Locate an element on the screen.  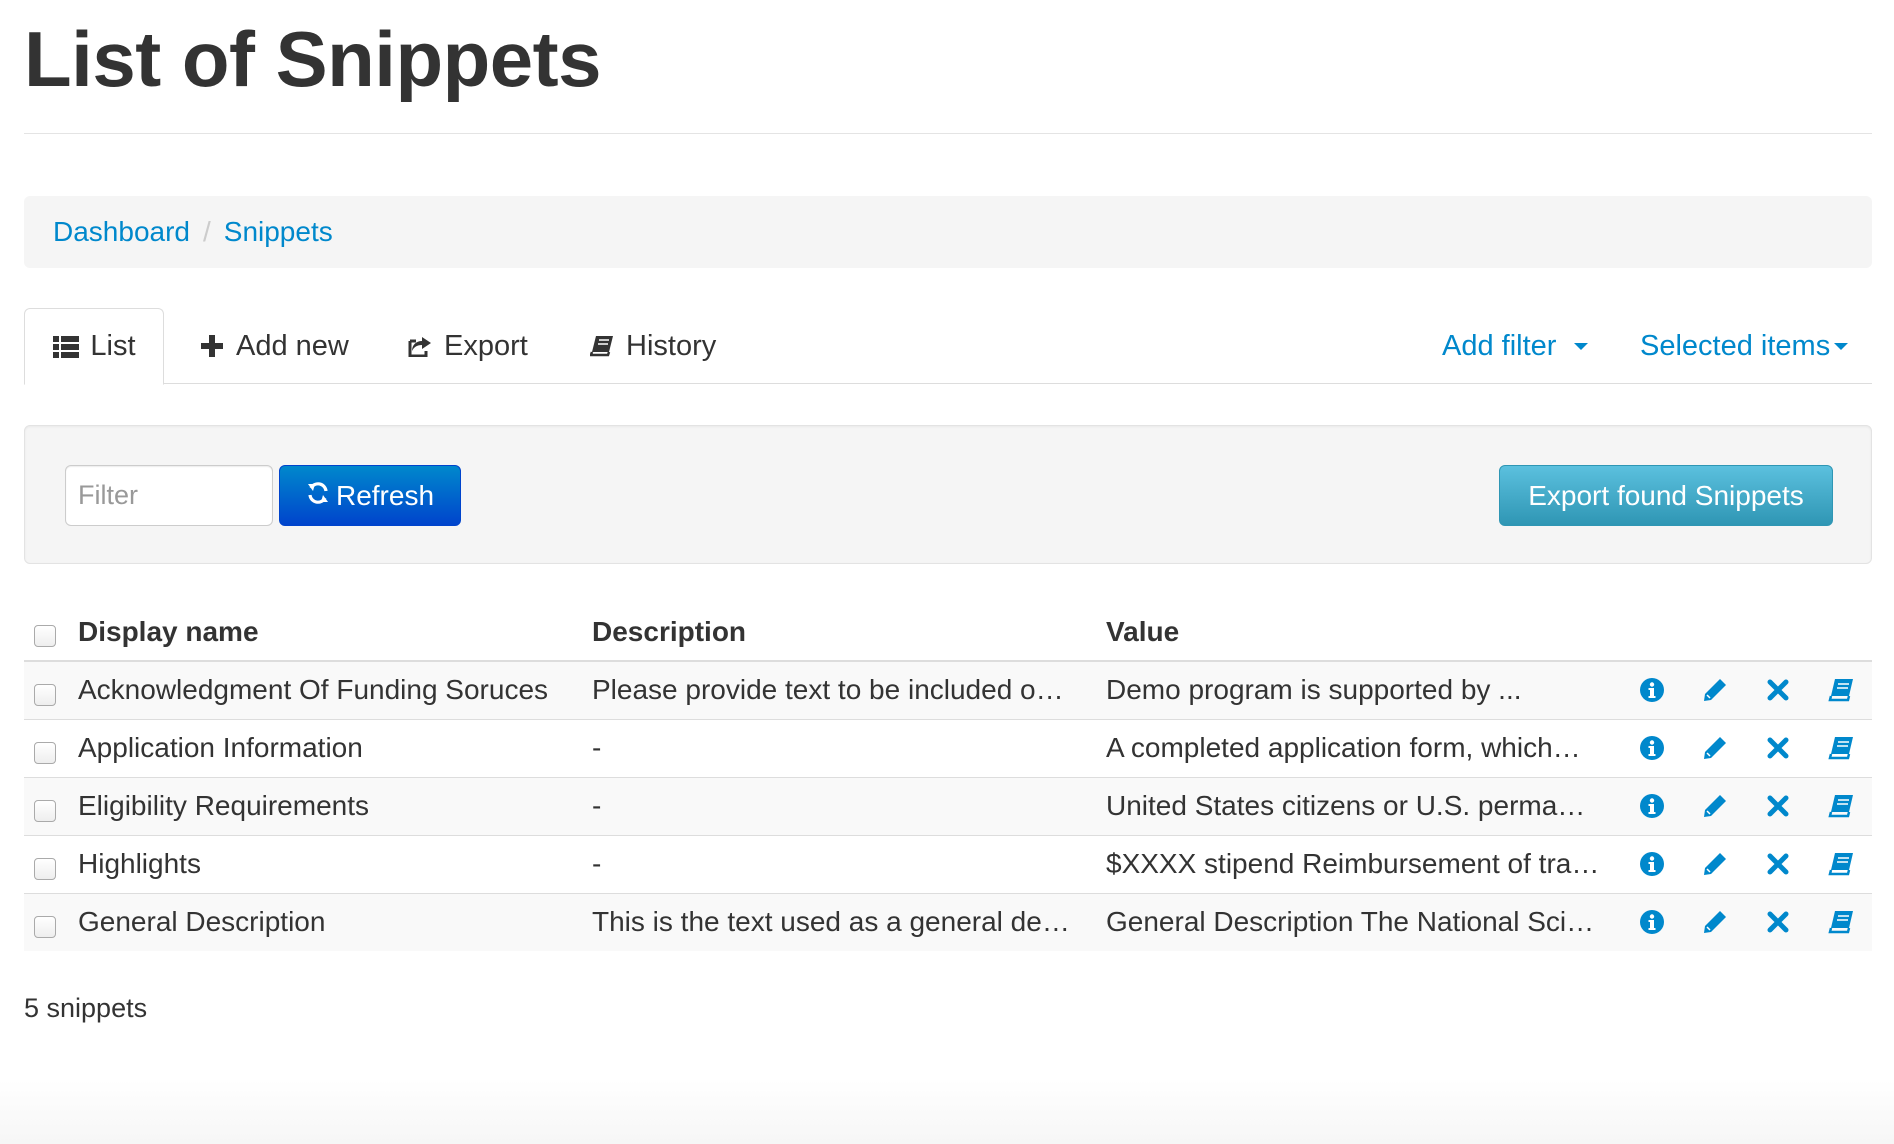
row-display-name: Acknowledgment Of Funding Soruces is located at coordinates (335, 689).